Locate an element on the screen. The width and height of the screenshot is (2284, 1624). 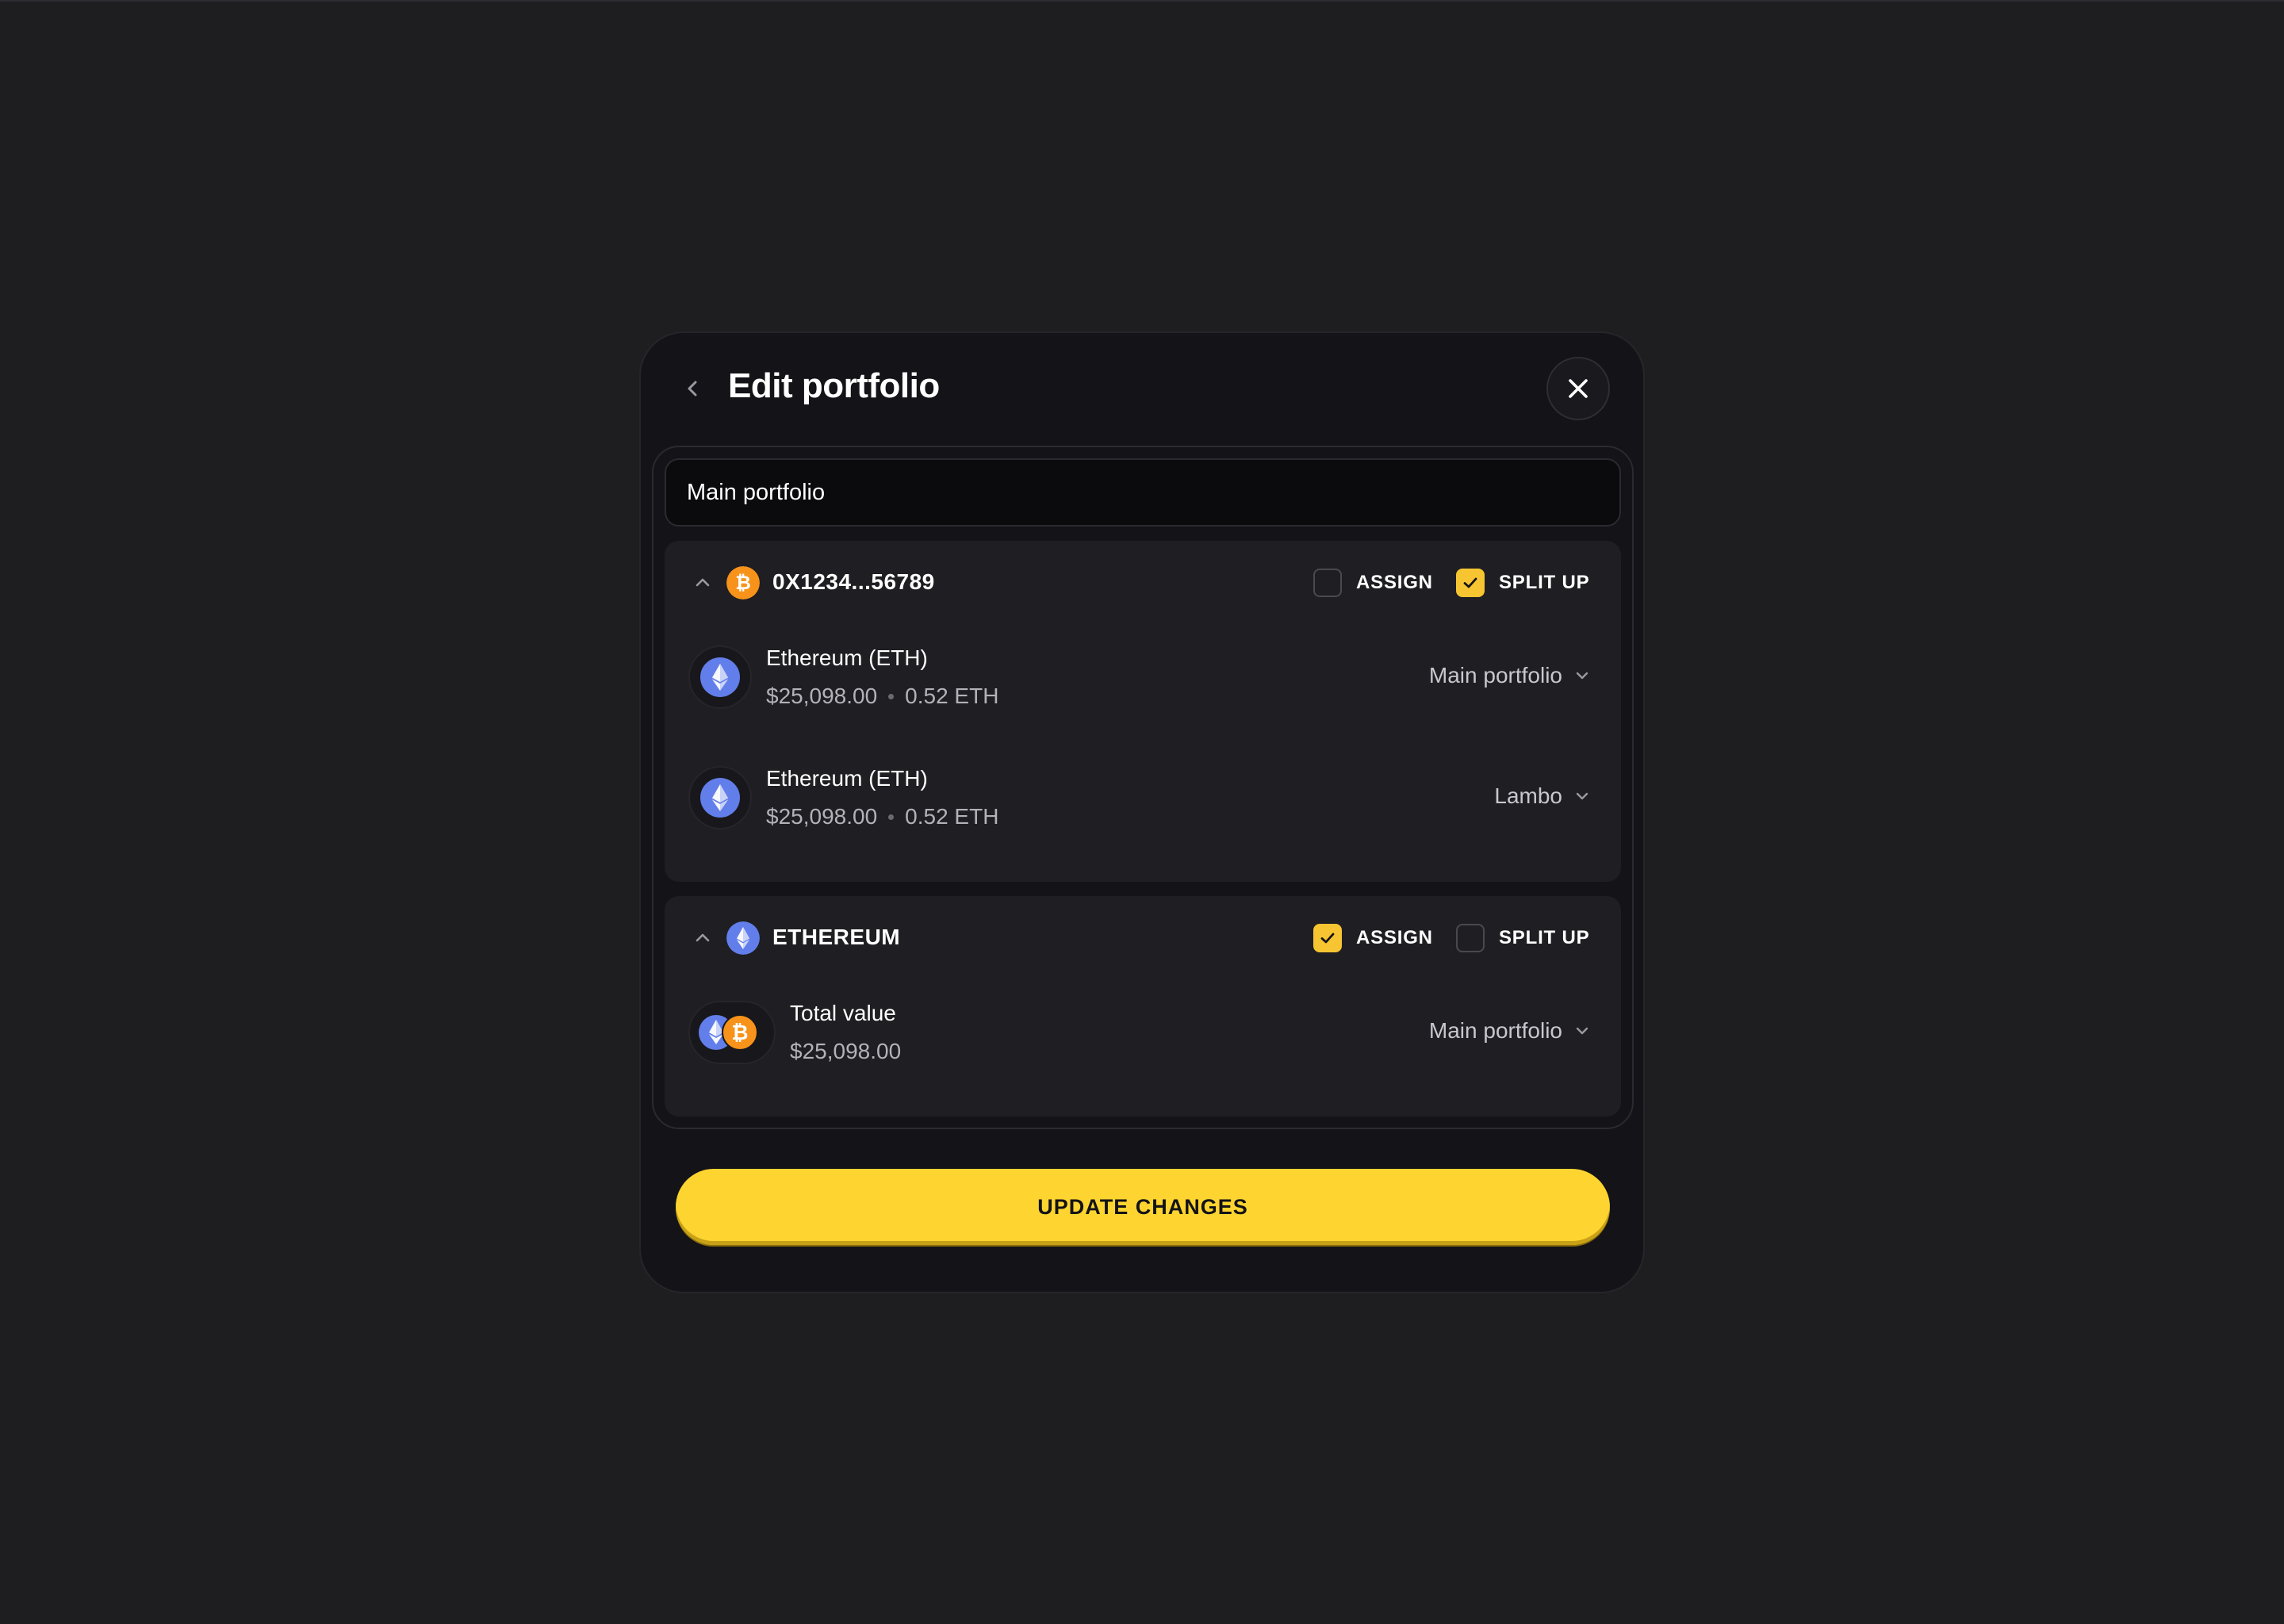
ethereum-bitcoin-pair-icon: ₿ is located at coordinates (732, 1032).